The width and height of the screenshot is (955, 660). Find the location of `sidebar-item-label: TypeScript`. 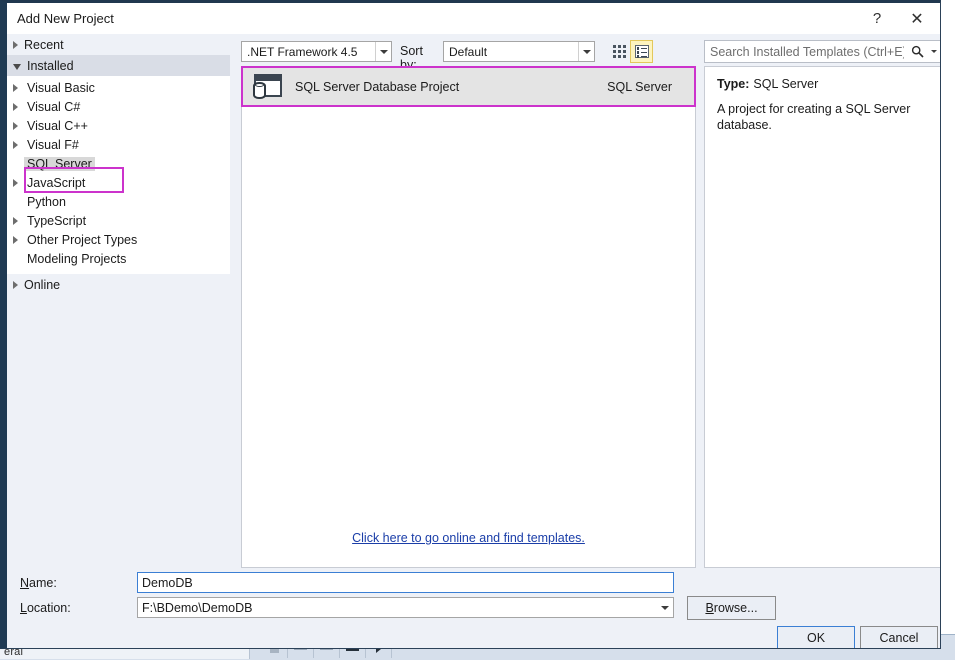

sidebar-item-label: TypeScript is located at coordinates (57, 220).